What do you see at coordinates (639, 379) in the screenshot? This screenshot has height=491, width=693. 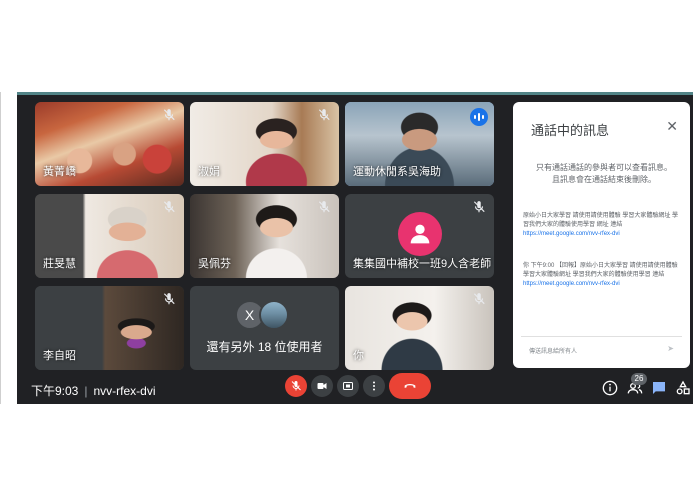 I see `participant-count-badge: 26` at bounding box center [639, 379].